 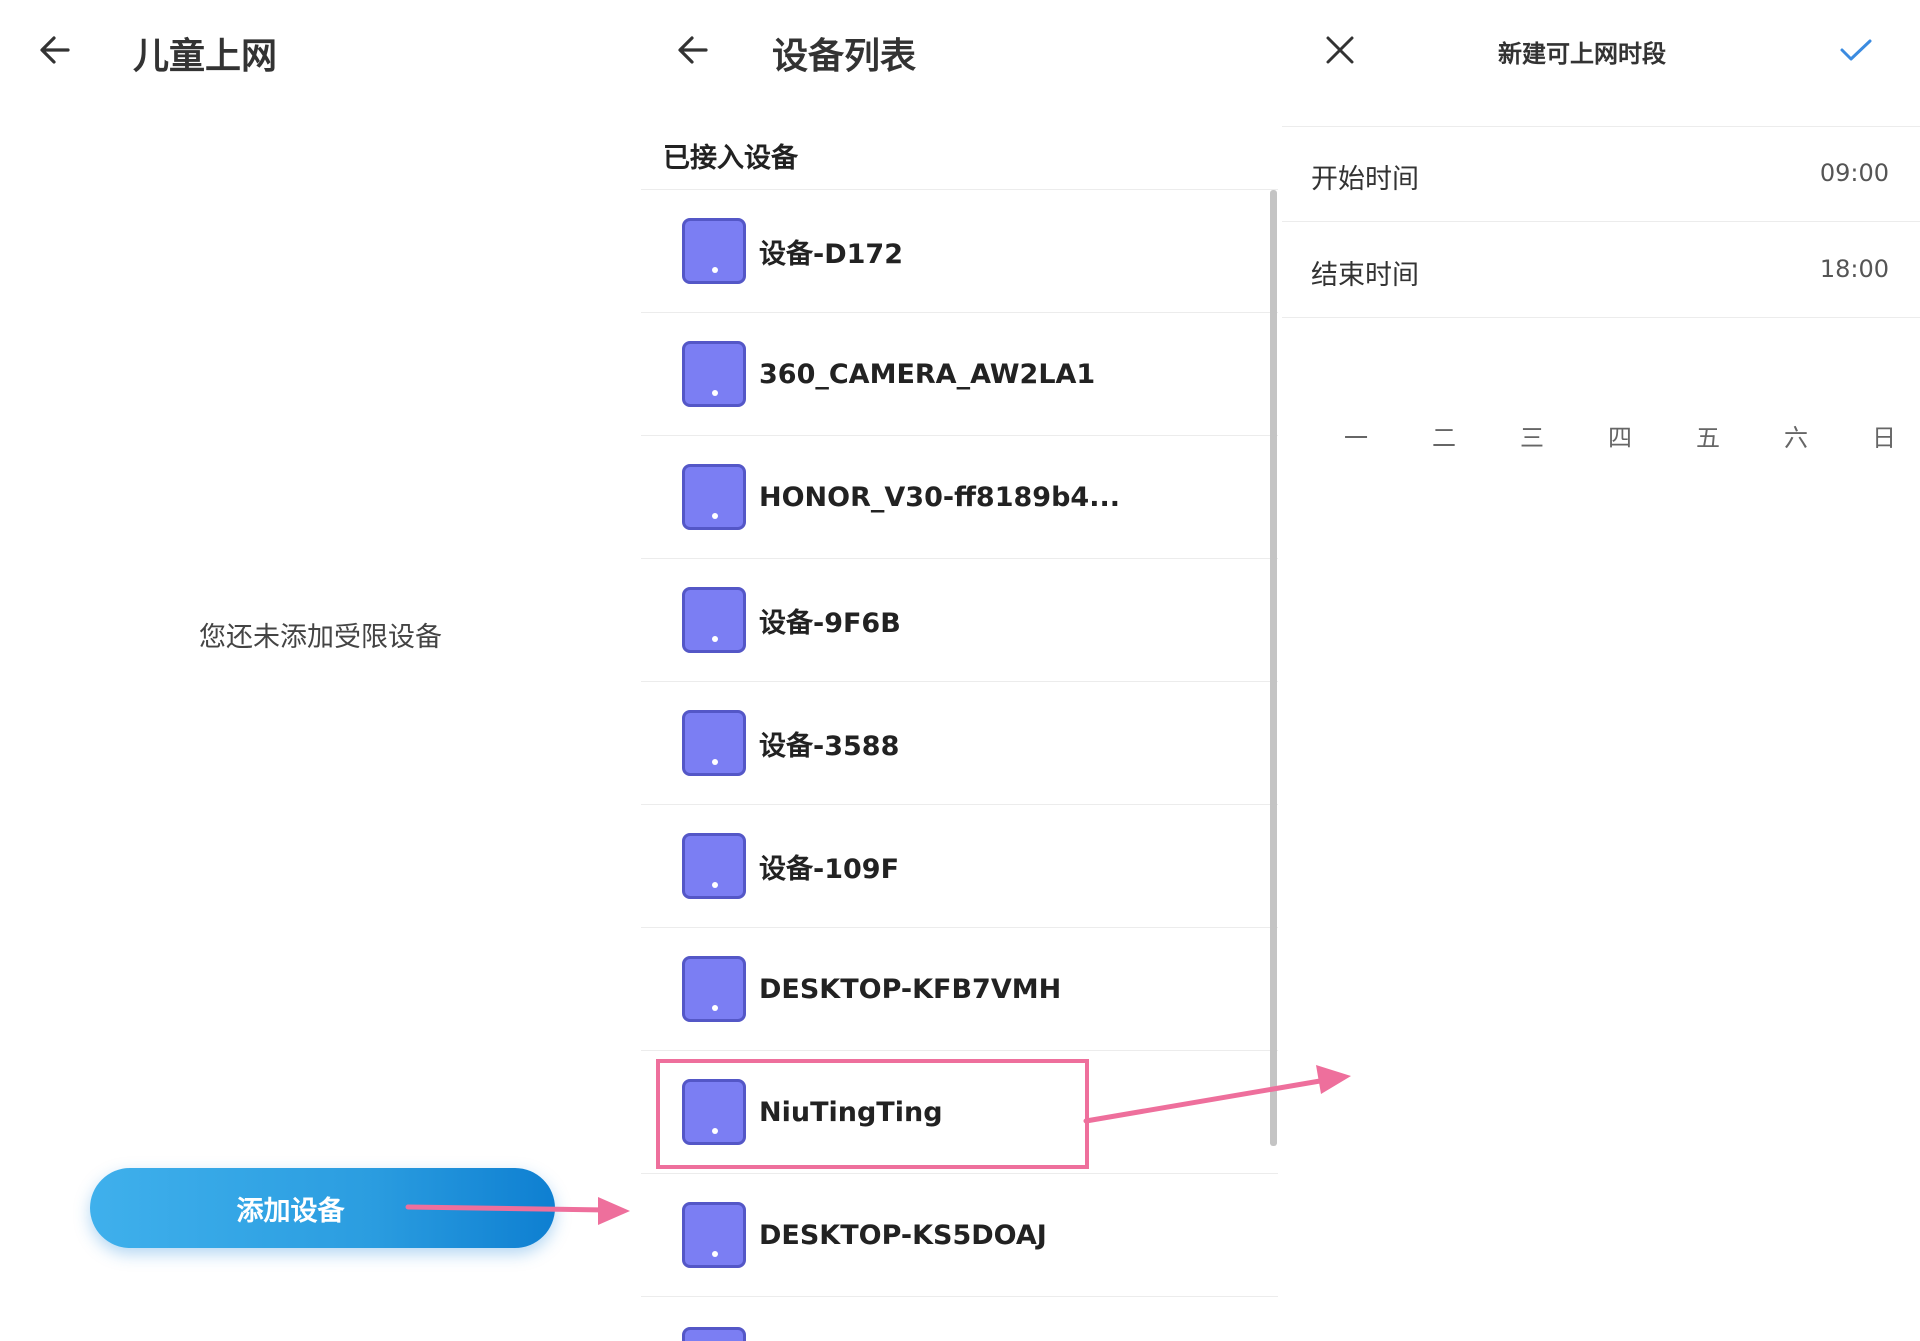 What do you see at coordinates (1532, 435) in the screenshot?
I see `weekday-wed: 三` at bounding box center [1532, 435].